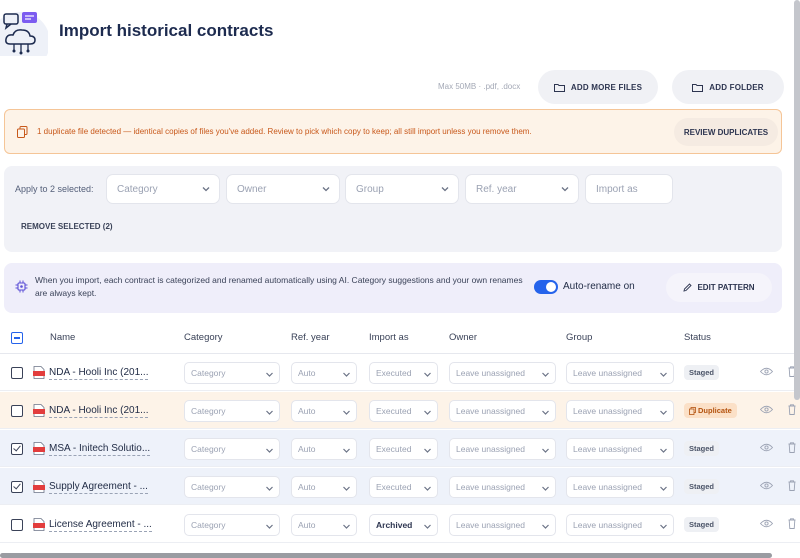 The image size is (800, 558). What do you see at coordinates (389, 337) in the screenshot?
I see `column-header-import-as: Import as` at bounding box center [389, 337].